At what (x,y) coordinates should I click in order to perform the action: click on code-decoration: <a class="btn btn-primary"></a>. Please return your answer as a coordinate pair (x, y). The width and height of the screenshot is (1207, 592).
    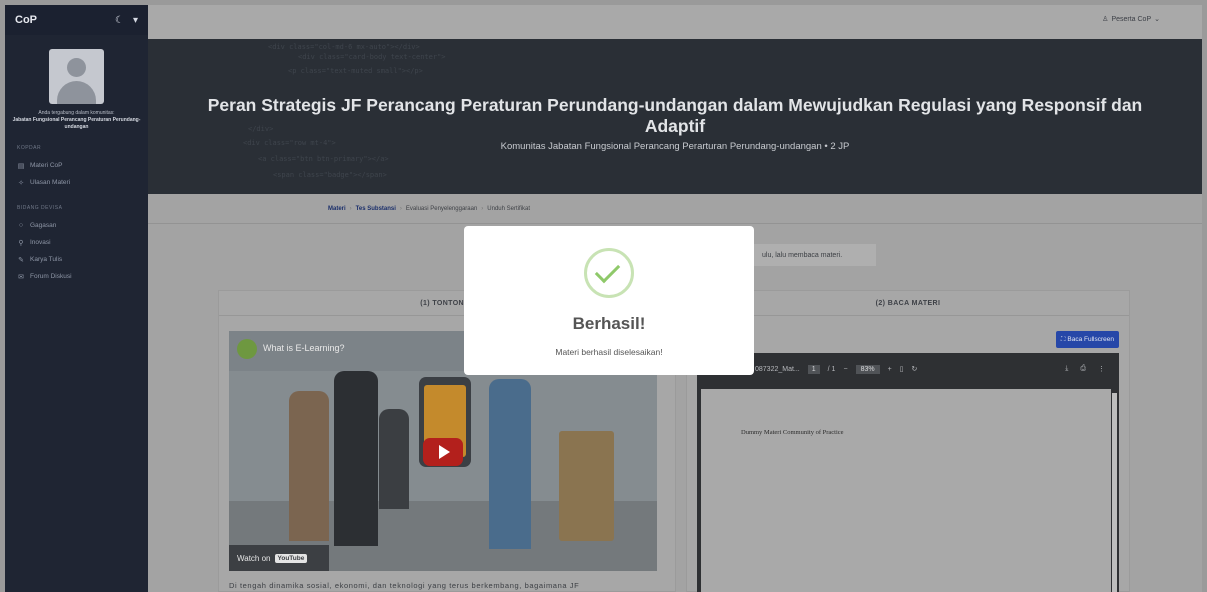
    Looking at the image, I should click on (323, 159).